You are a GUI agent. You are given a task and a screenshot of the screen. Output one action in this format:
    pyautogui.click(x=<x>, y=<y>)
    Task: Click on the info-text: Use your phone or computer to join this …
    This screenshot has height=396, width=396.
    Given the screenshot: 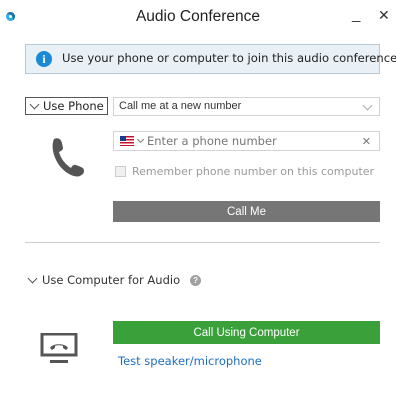 What is the action you would take?
    pyautogui.click(x=229, y=58)
    